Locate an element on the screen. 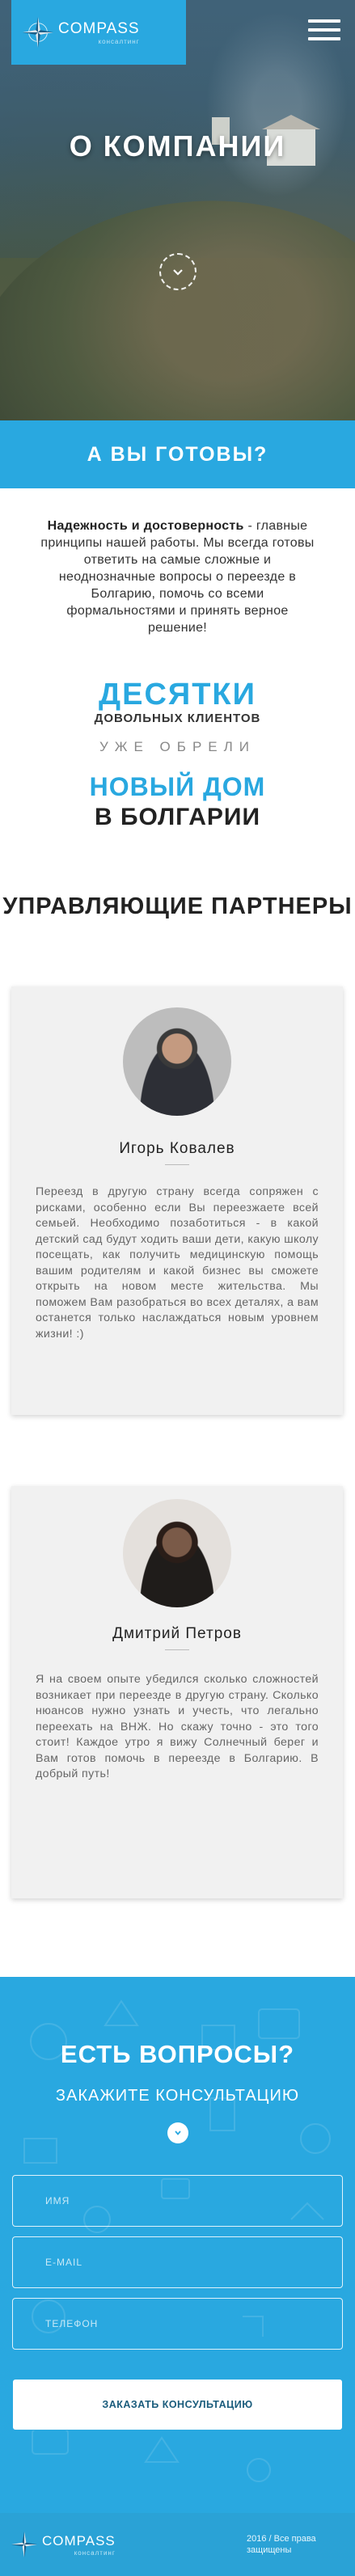  scroll-down-button is located at coordinates (178, 271).